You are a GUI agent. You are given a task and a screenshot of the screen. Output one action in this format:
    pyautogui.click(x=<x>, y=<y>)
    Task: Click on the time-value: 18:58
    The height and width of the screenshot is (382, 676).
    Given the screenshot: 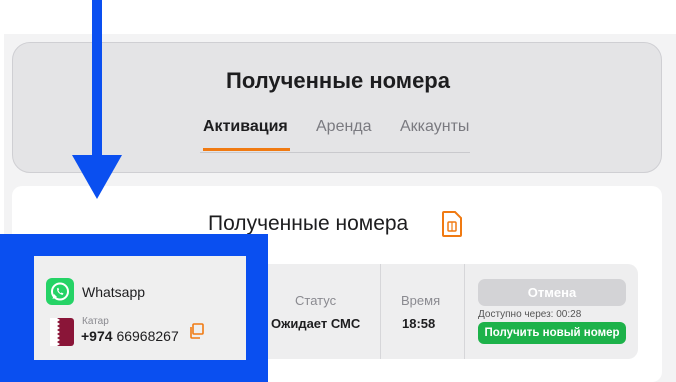 What is the action you would take?
    pyautogui.click(x=419, y=323)
    